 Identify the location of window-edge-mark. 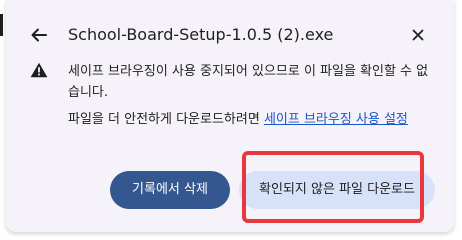
(1, 25).